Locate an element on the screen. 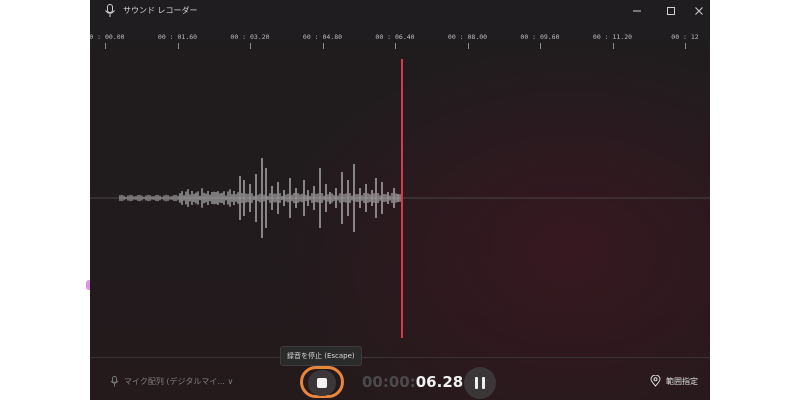 Image resolution: width=800 pixels, height=400 pixels. ruler-tick-label: 00 : 03.20 is located at coordinates (250, 37).